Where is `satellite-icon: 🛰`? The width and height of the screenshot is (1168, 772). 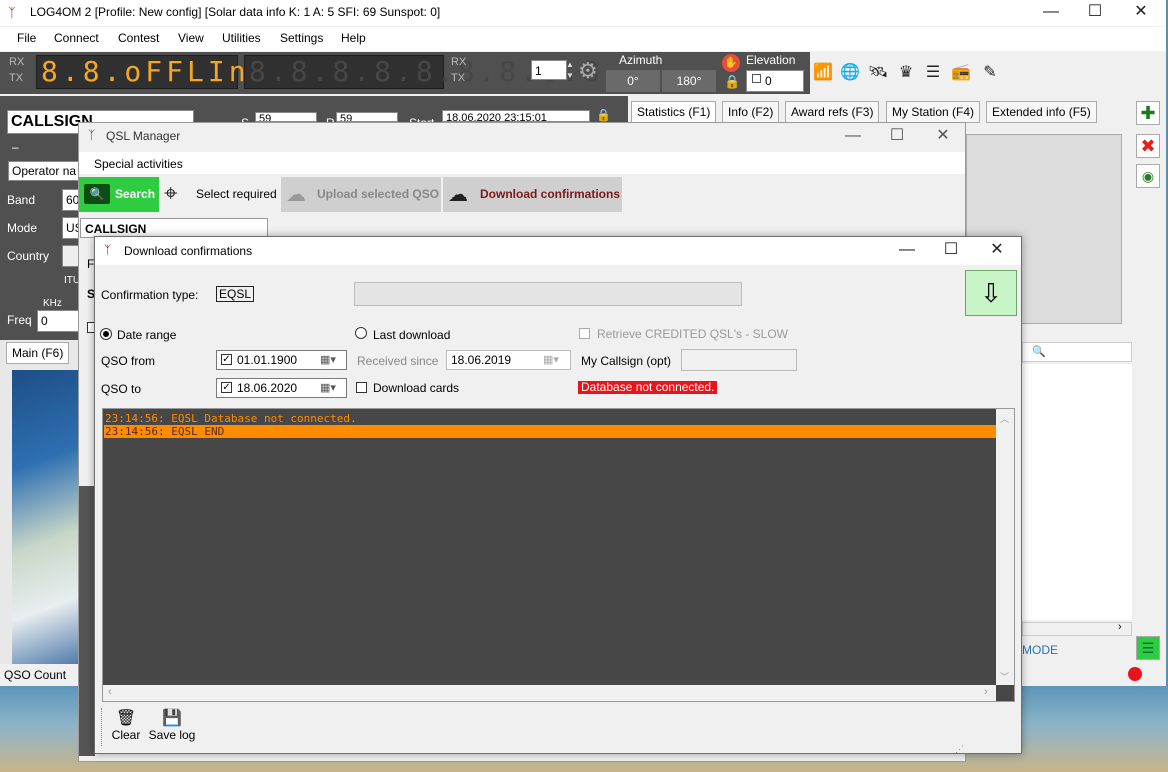 satellite-icon: 🛰 is located at coordinates (878, 73).